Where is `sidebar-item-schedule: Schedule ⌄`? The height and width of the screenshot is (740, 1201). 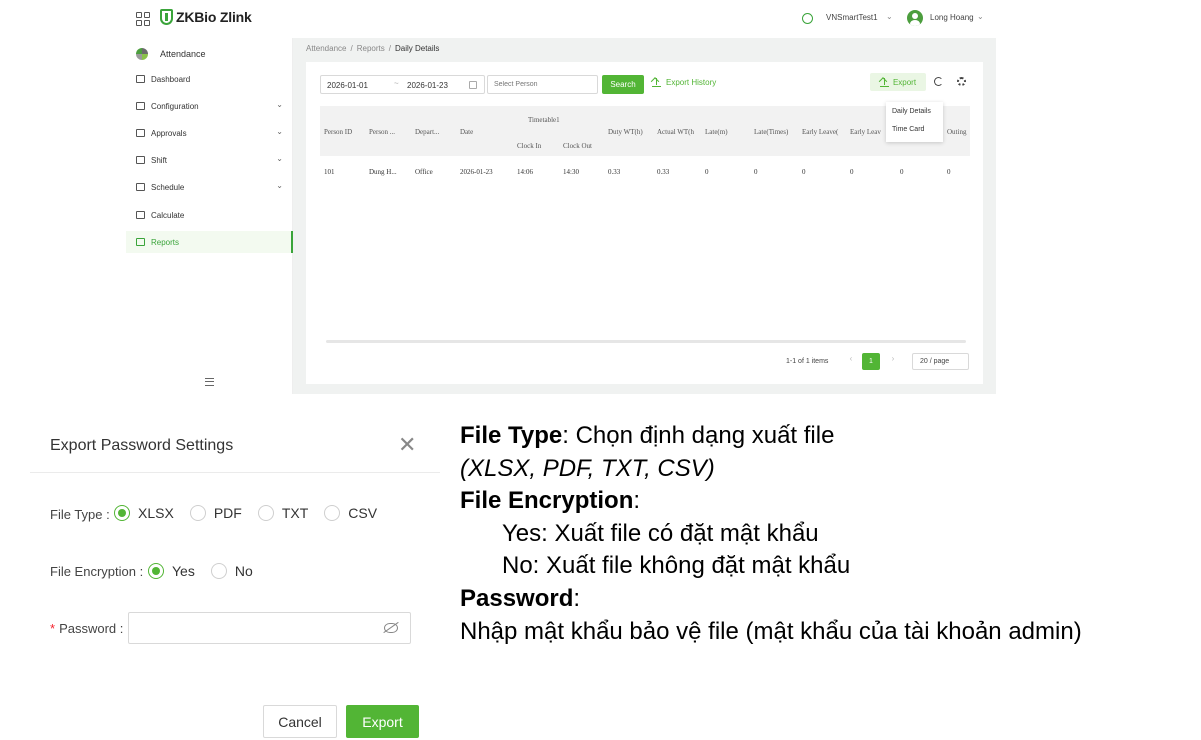 sidebar-item-schedule: Schedule ⌄ is located at coordinates (209, 187).